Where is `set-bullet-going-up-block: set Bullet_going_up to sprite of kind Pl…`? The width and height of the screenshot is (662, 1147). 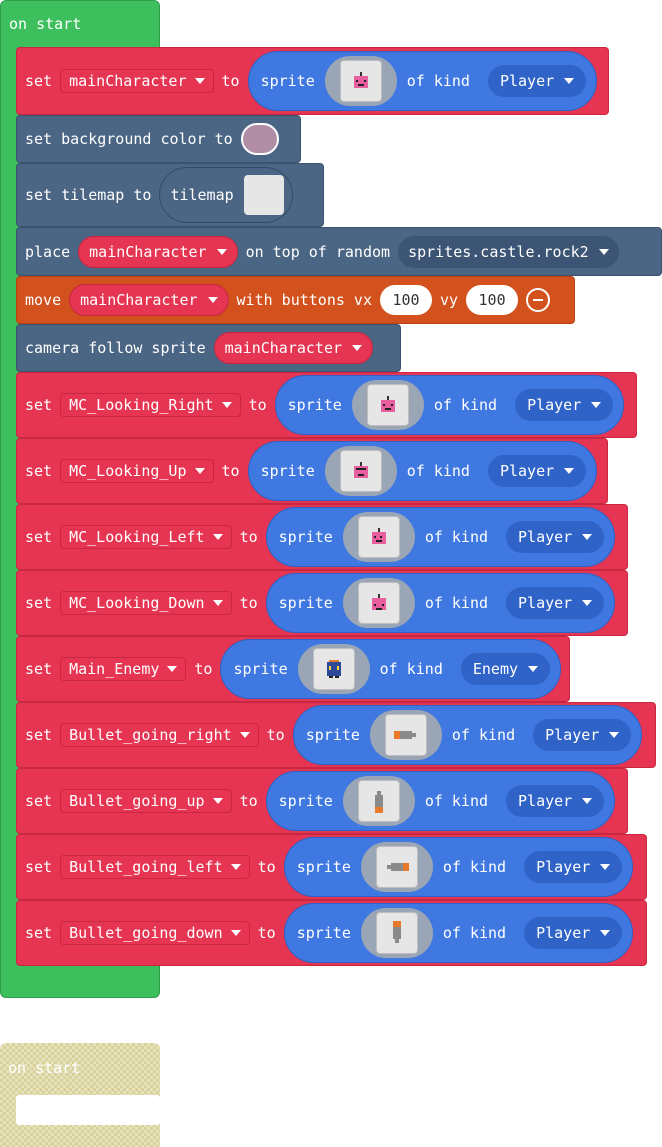 set-bullet-going-up-block: set Bullet_going_up to sprite of kind Pl… is located at coordinates (322, 801).